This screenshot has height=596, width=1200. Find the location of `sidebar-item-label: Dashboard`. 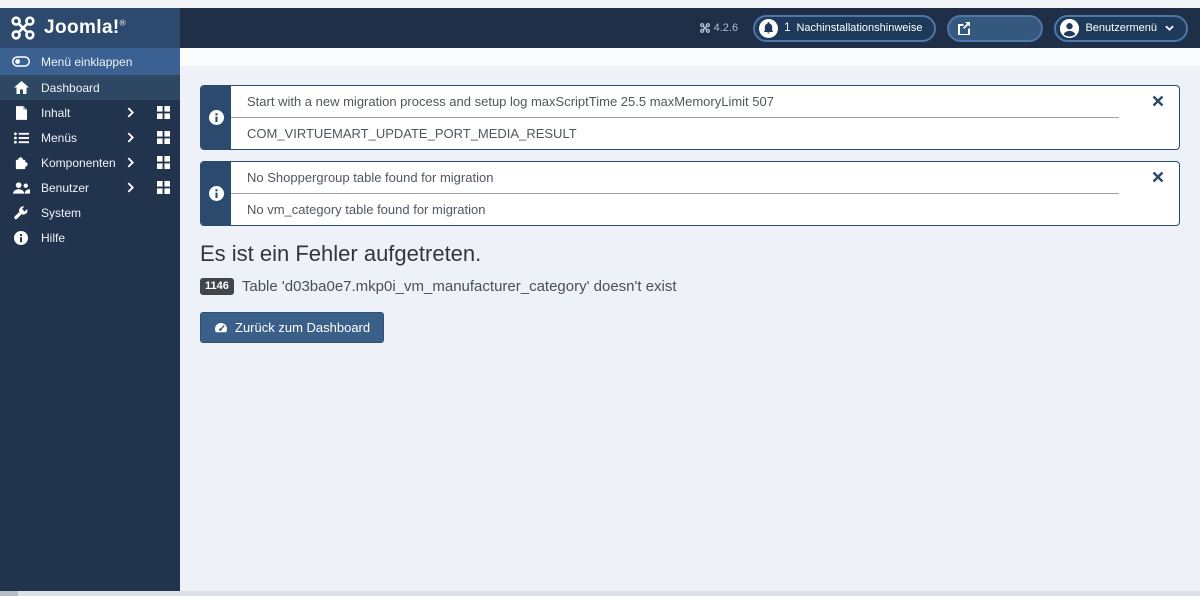

sidebar-item-label: Dashboard is located at coordinates (70, 87).